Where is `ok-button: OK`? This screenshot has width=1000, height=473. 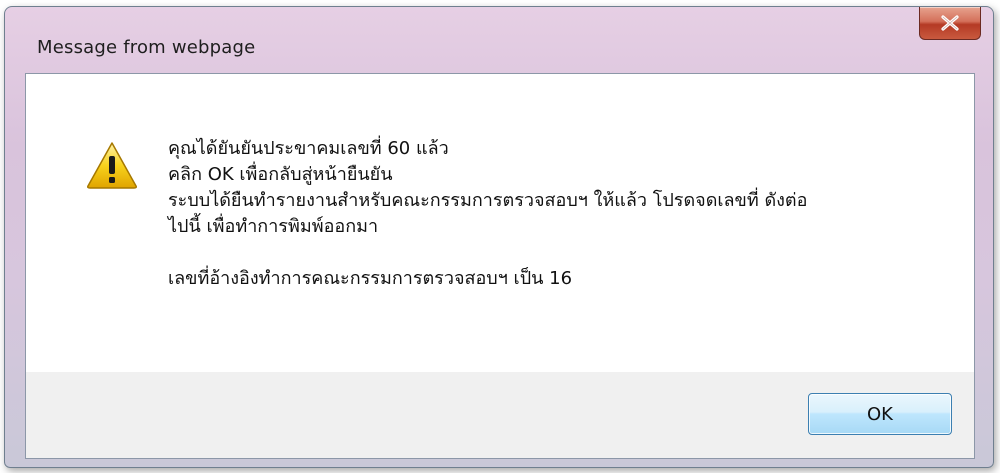 ok-button: OK is located at coordinates (880, 414).